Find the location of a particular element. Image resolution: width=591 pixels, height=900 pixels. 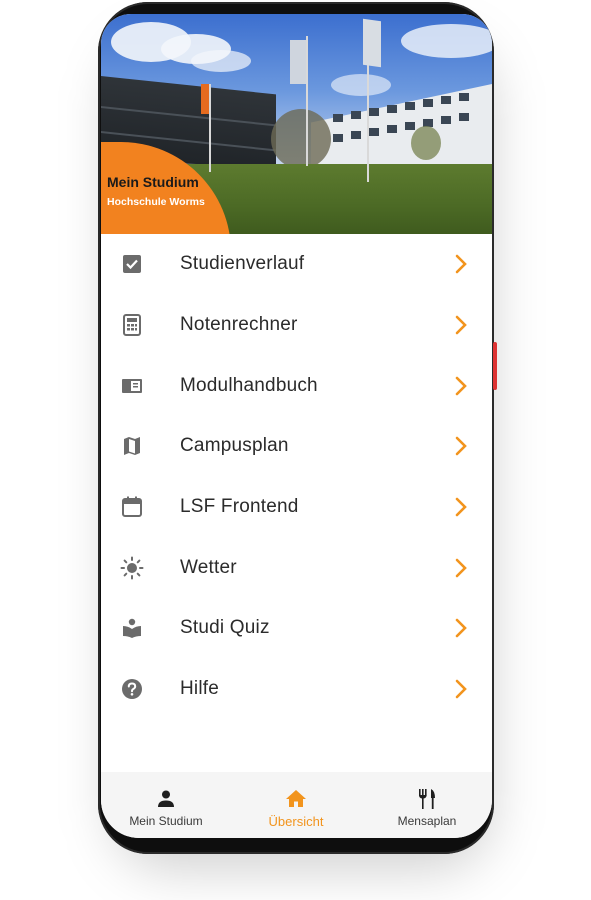

menu-item-label: Hilfe is located at coordinates (200, 689).